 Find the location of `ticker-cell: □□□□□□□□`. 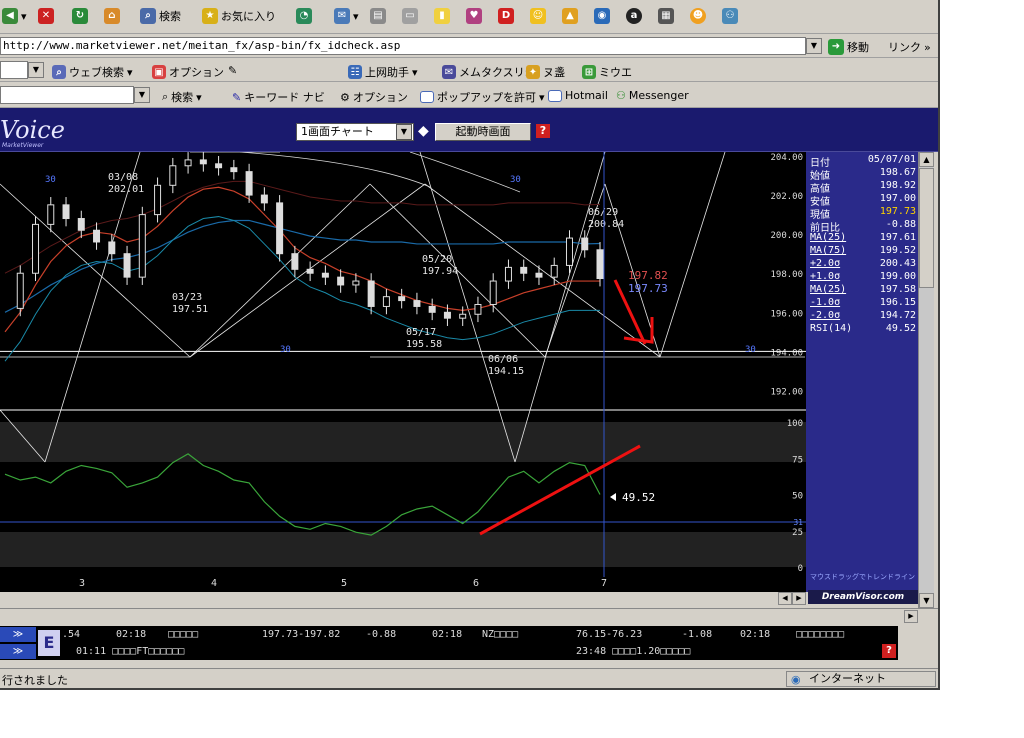

ticker-cell: □□□□□□□□ is located at coordinates (820, 634).